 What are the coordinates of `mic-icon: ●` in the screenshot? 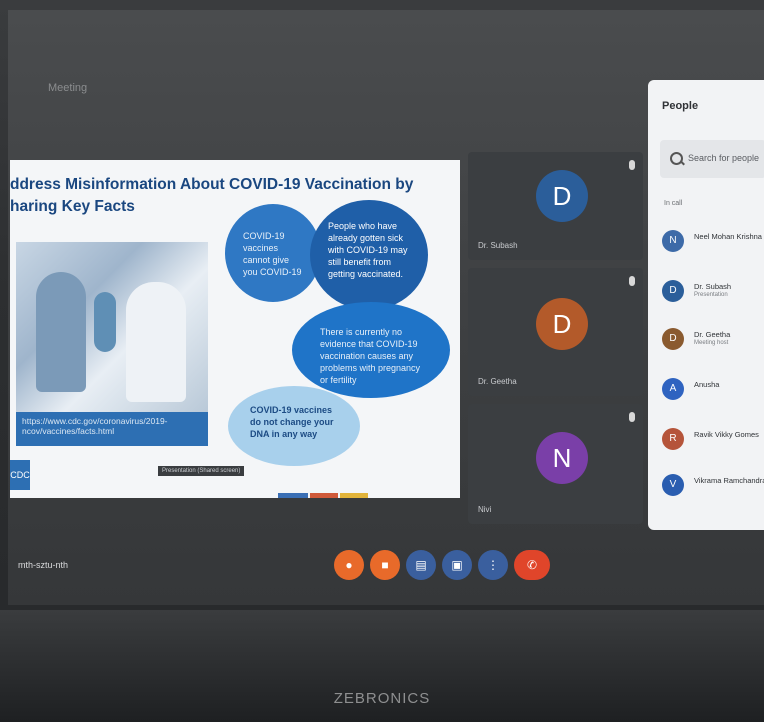 It's located at (349, 565).